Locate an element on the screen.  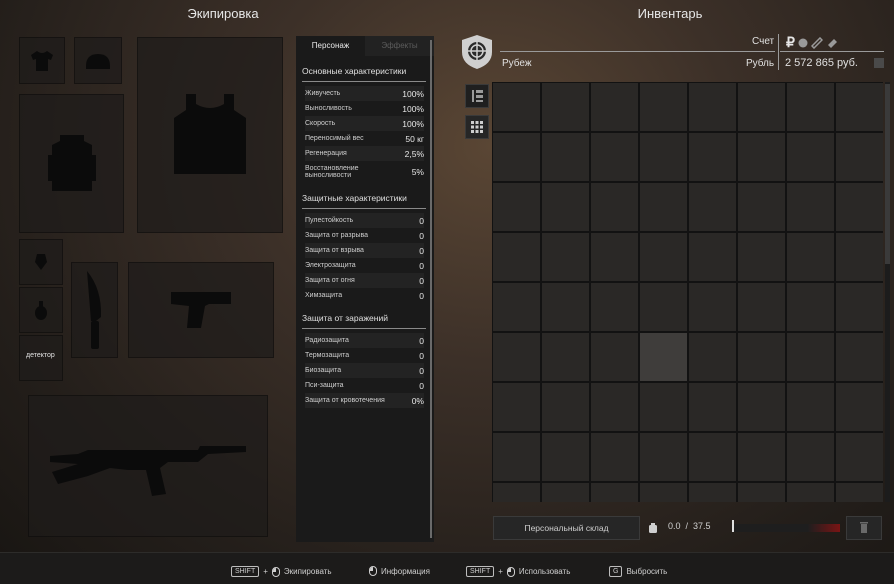
weight-readout: 0.0 / 37.5 is located at coordinates (689, 526).